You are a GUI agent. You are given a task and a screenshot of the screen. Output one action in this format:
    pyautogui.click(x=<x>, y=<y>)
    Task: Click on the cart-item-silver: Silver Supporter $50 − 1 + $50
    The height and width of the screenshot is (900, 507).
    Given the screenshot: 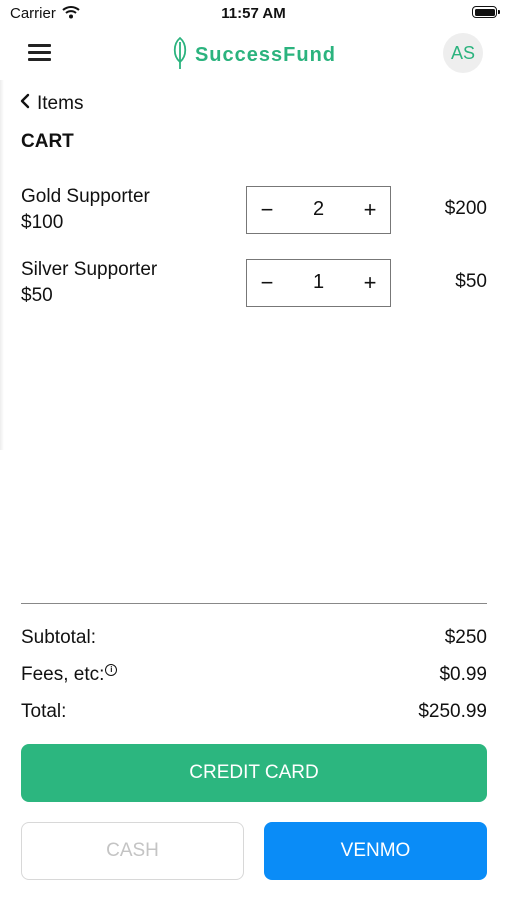 What is the action you would take?
    pyautogui.click(x=254, y=285)
    